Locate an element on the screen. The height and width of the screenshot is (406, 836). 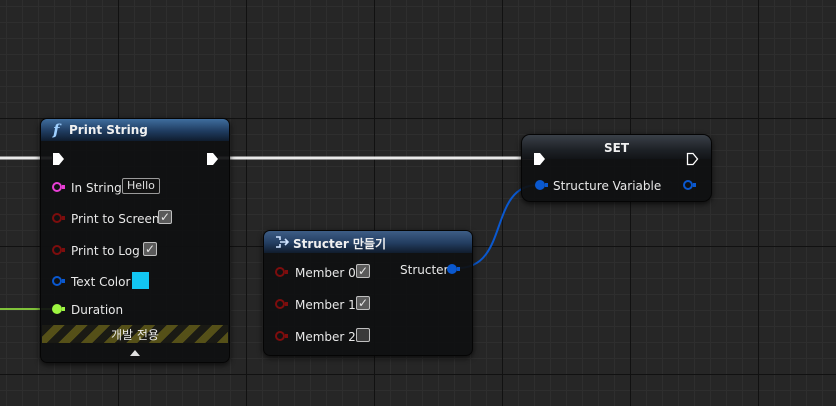
make-struct-title: Structer 만들기 is located at coordinates (340, 244).